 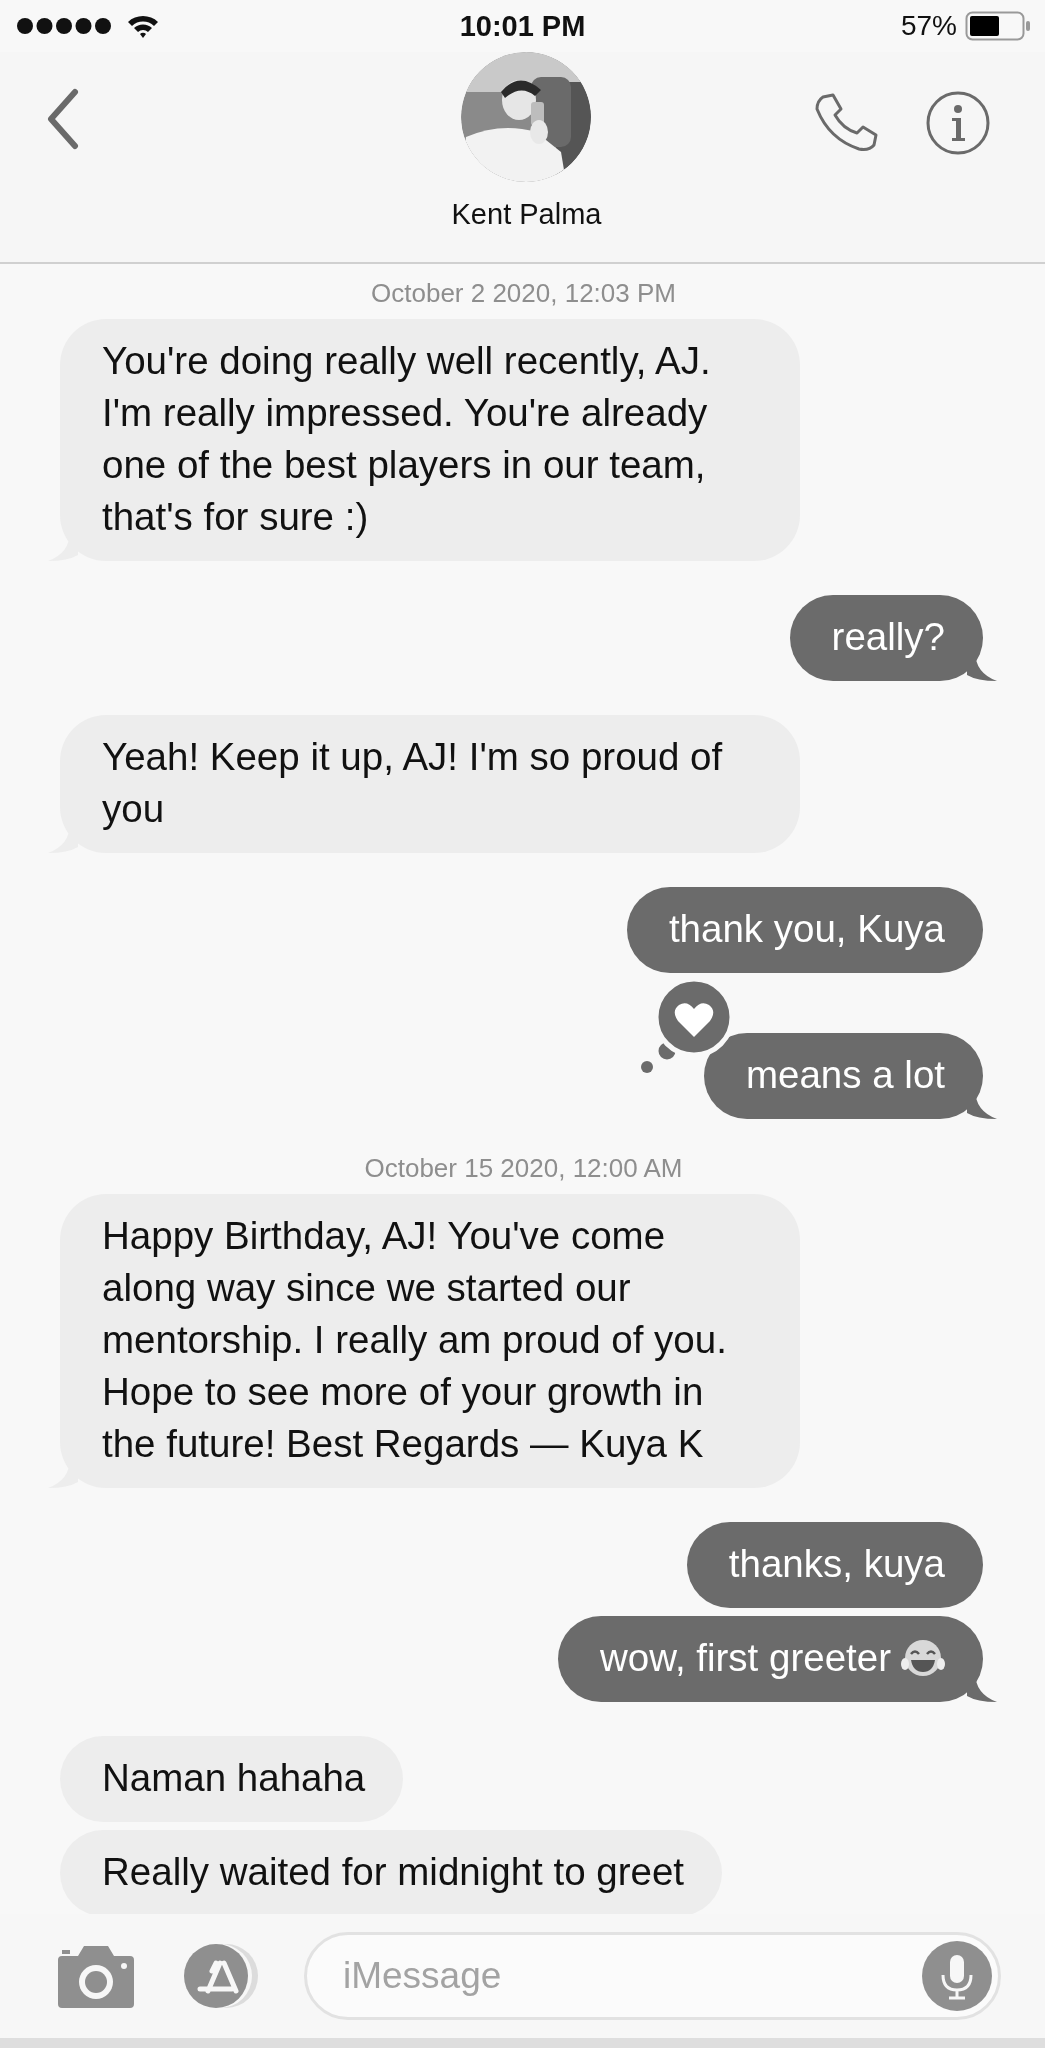 What do you see at coordinates (843, 1076) in the screenshot?
I see `outgoing-message: means a lot` at bounding box center [843, 1076].